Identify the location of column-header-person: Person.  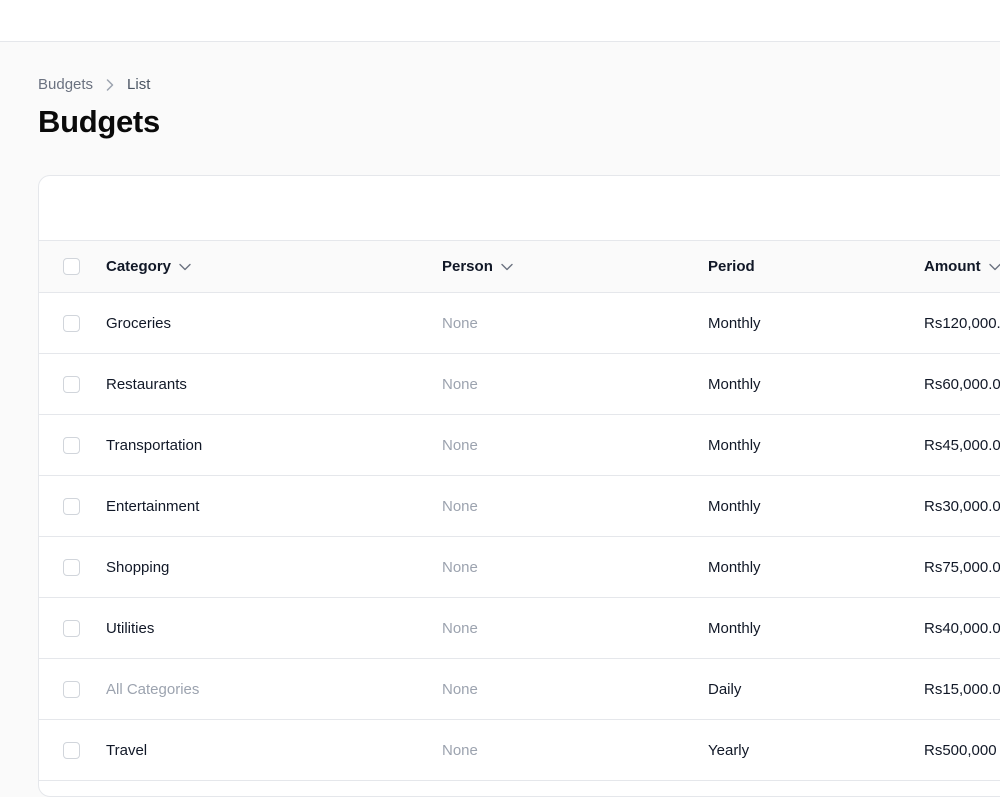
(477, 266).